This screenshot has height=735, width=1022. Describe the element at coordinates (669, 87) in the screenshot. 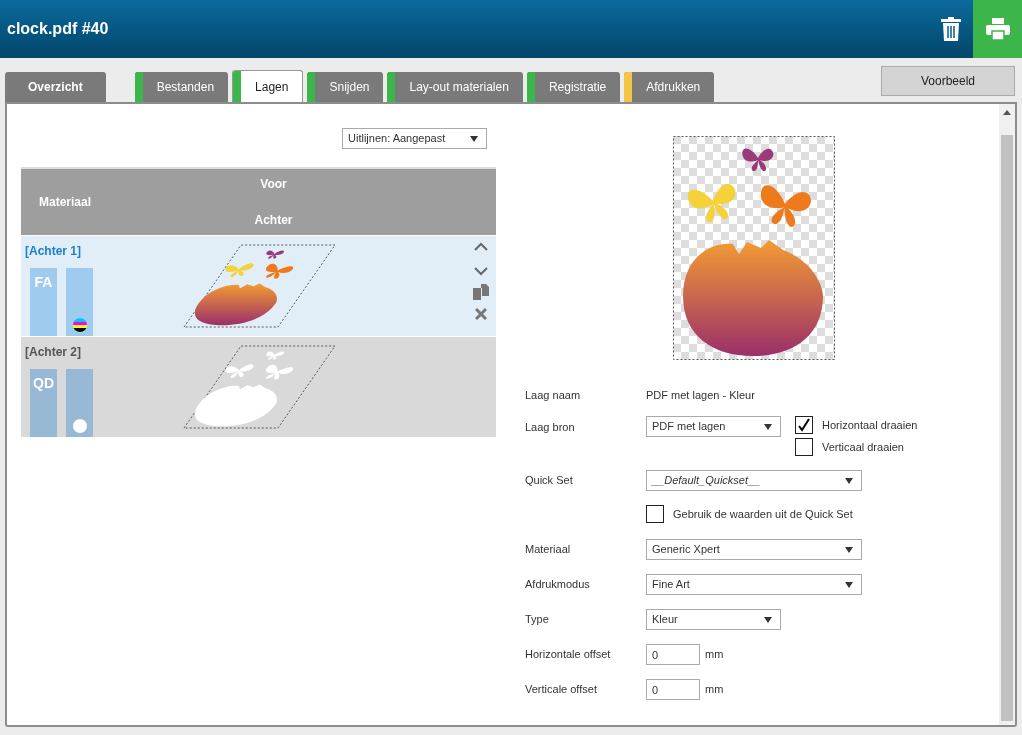

I see `tab: Afdrukken` at that location.